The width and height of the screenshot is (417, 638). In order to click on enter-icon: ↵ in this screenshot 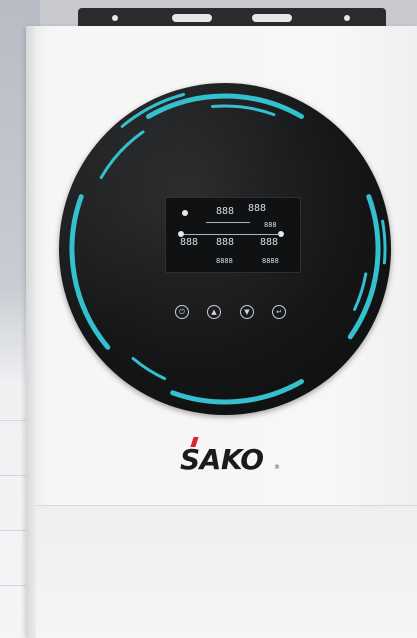, I will do `click(279, 311)`.